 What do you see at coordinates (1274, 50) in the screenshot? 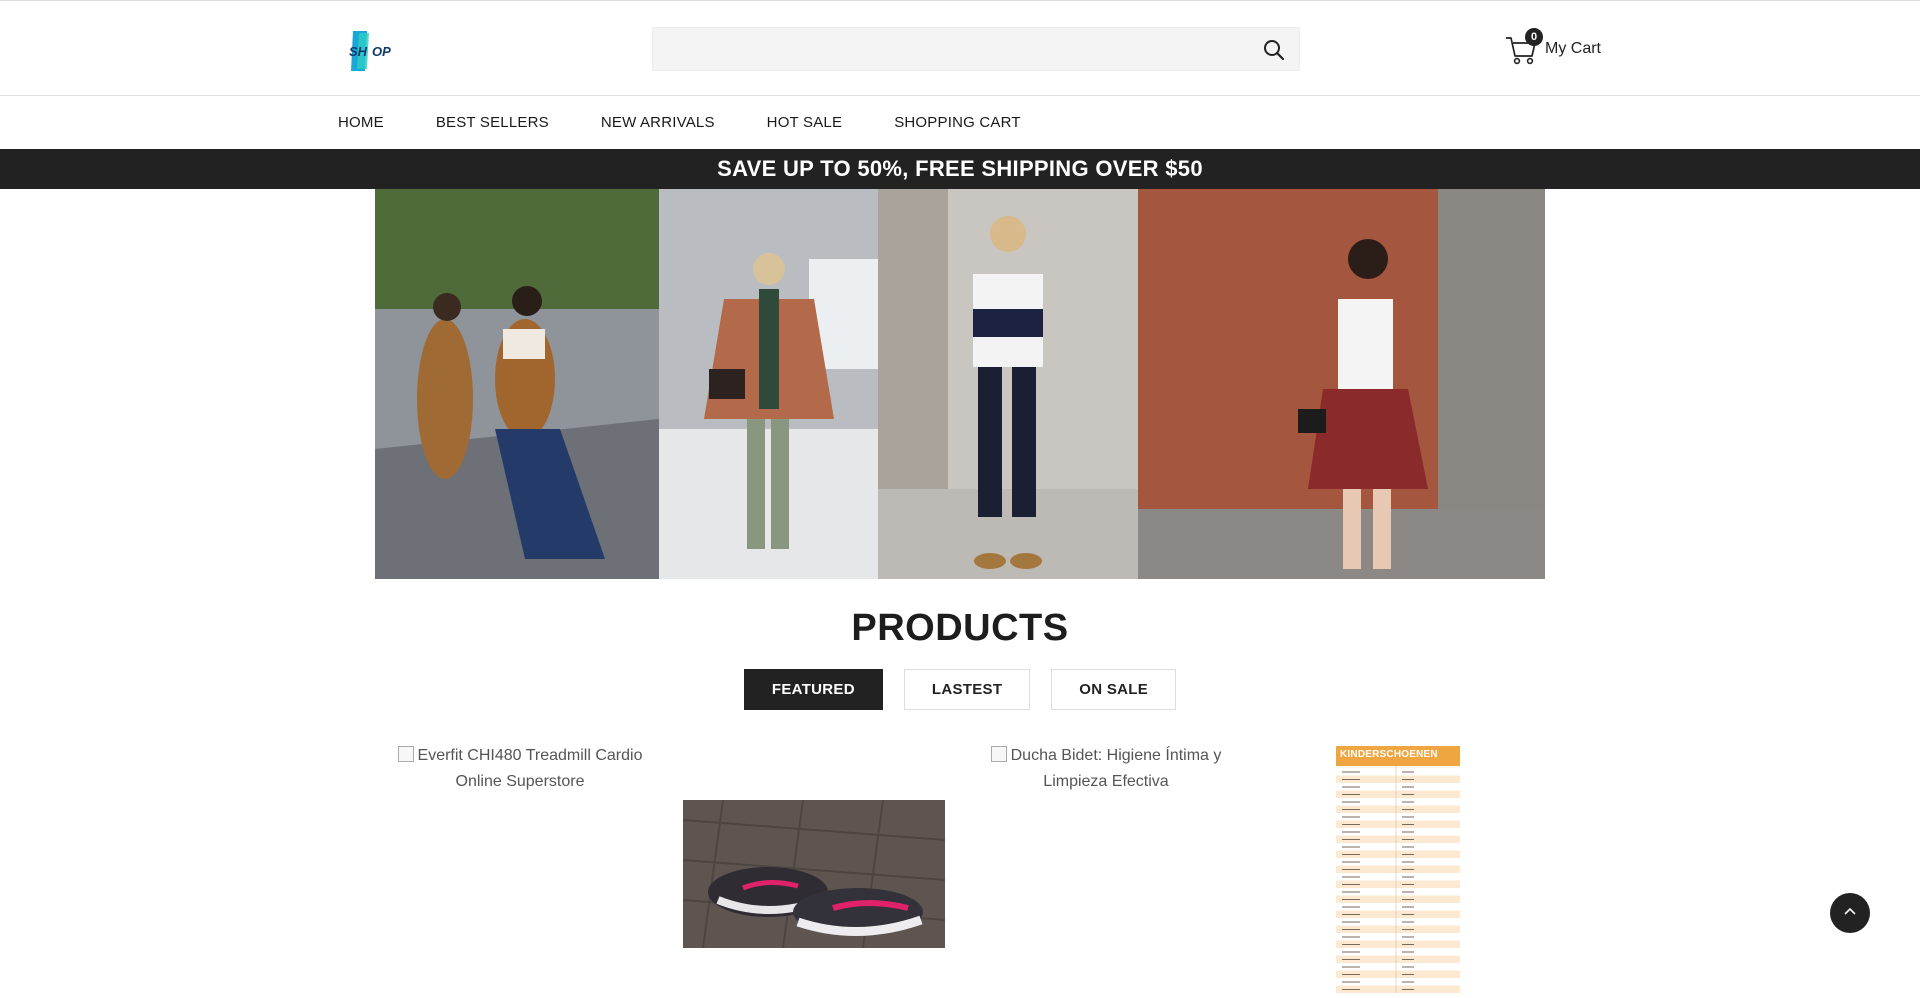
I see `search-icon` at bounding box center [1274, 50].